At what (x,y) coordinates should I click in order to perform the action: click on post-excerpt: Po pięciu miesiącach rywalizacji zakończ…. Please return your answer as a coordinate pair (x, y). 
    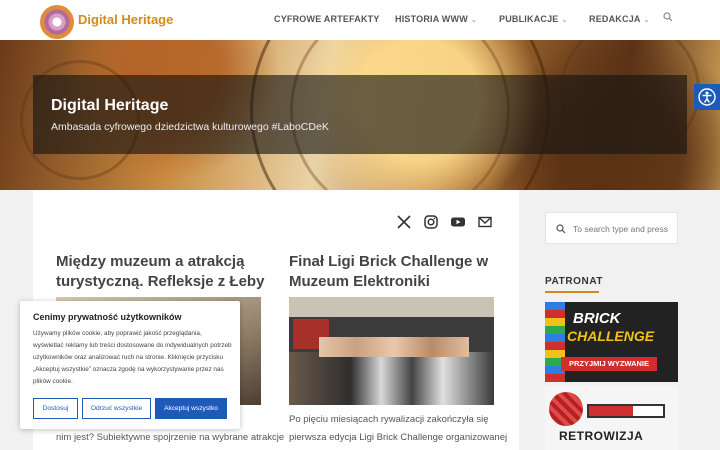
    Looking at the image, I should click on (398, 429).